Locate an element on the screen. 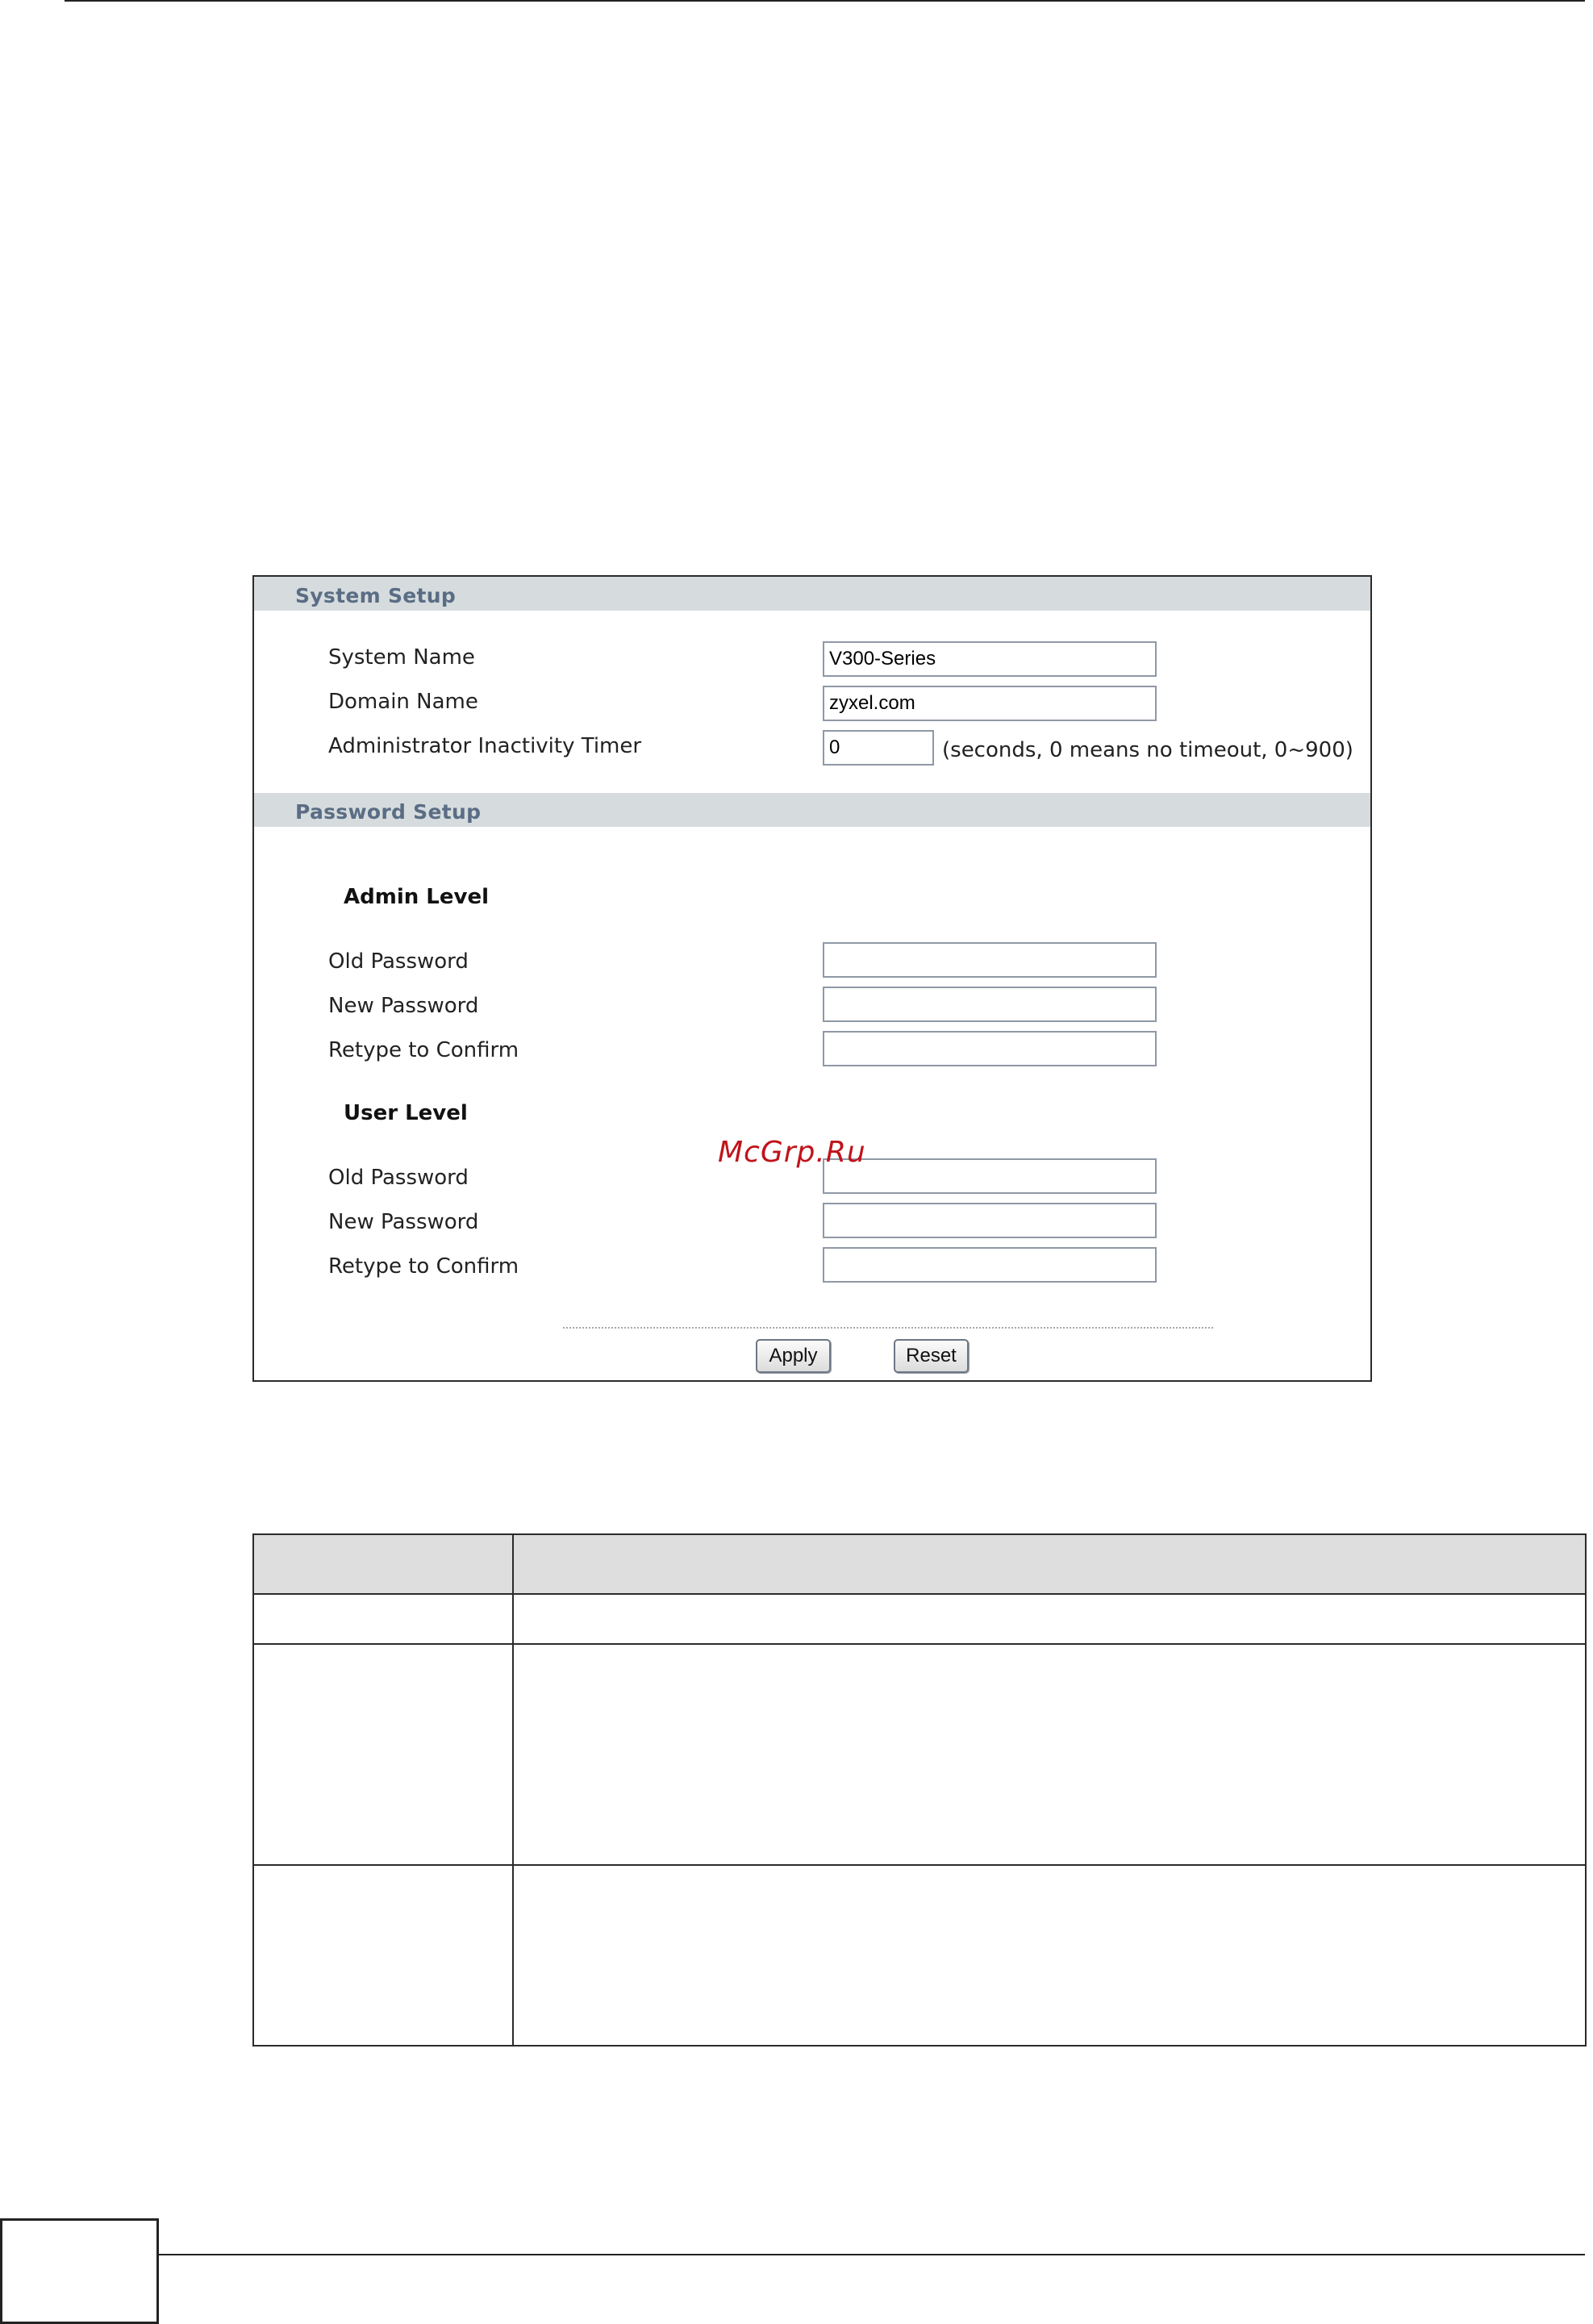 This screenshot has width=1593, height=2324. admin-new-password-input is located at coordinates (990, 1004).